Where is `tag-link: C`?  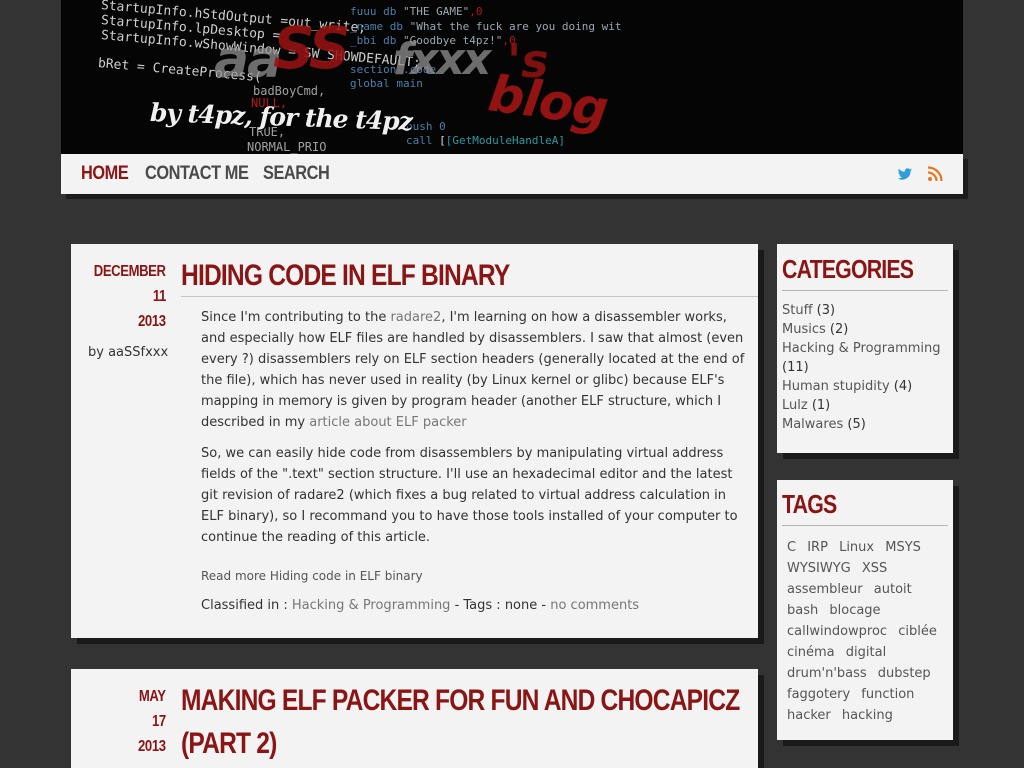 tag-link: C is located at coordinates (791, 547).